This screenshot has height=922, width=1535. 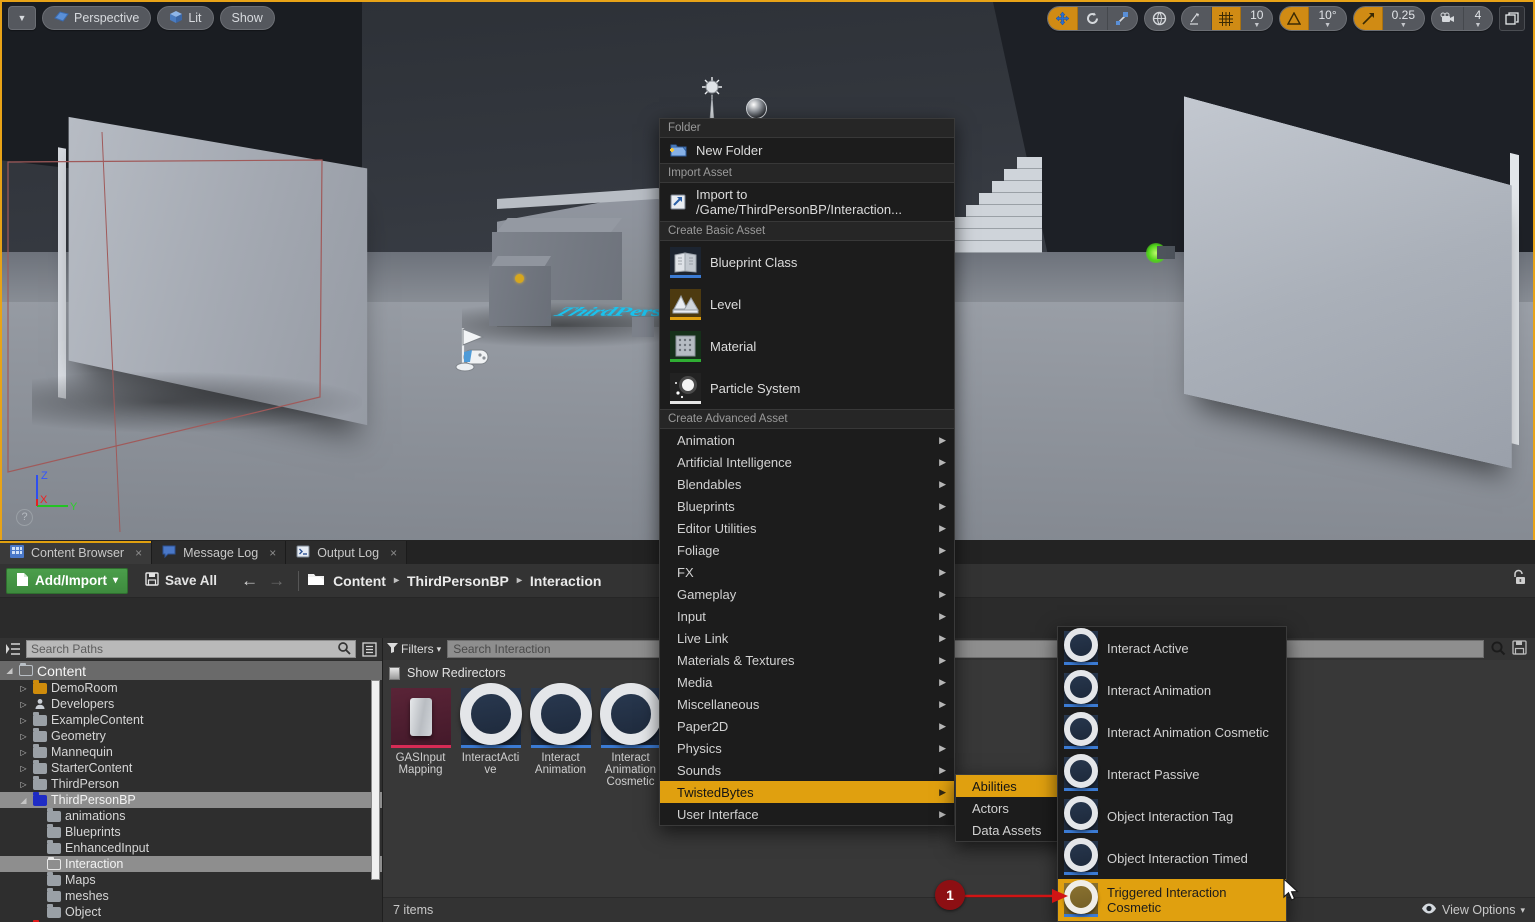 I want to click on angle-snap-toggle, so click(x=1295, y=18).